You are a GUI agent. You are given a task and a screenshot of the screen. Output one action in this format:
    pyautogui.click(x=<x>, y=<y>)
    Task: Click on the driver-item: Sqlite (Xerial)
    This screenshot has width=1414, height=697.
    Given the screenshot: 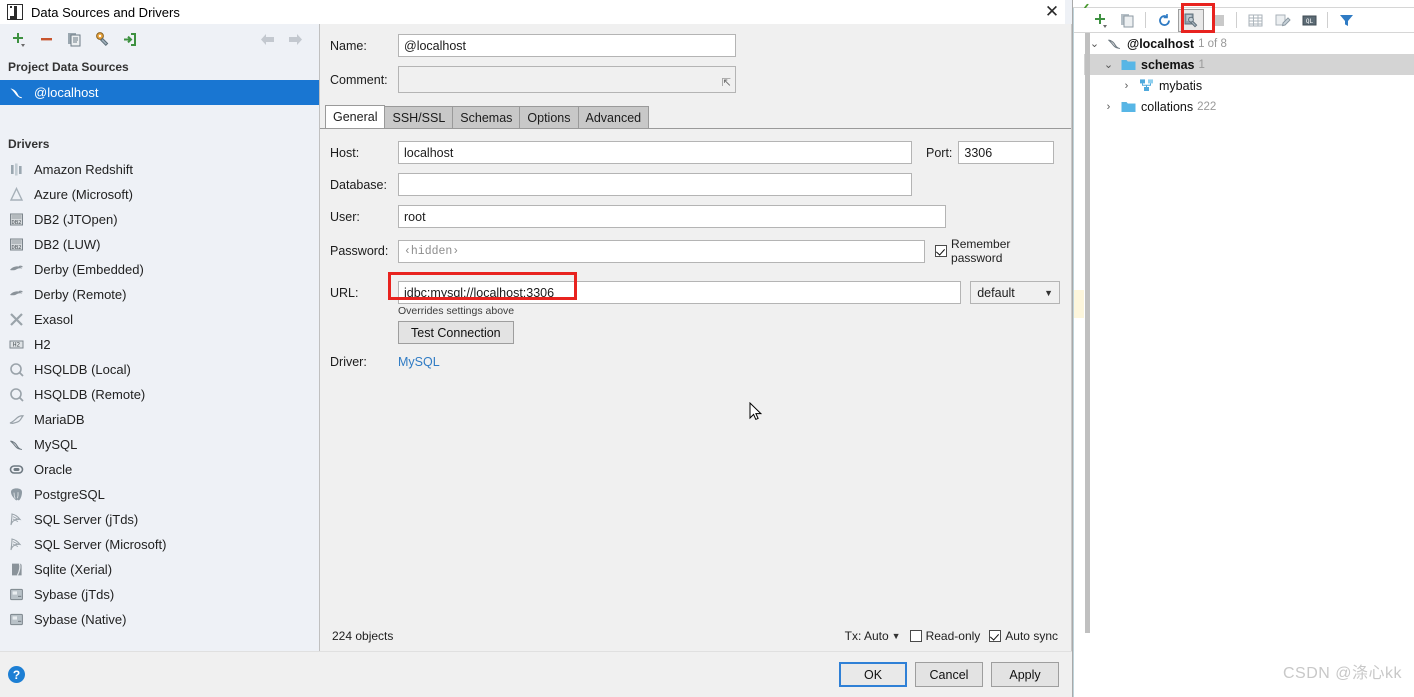 What is the action you would take?
    pyautogui.click(x=159, y=569)
    